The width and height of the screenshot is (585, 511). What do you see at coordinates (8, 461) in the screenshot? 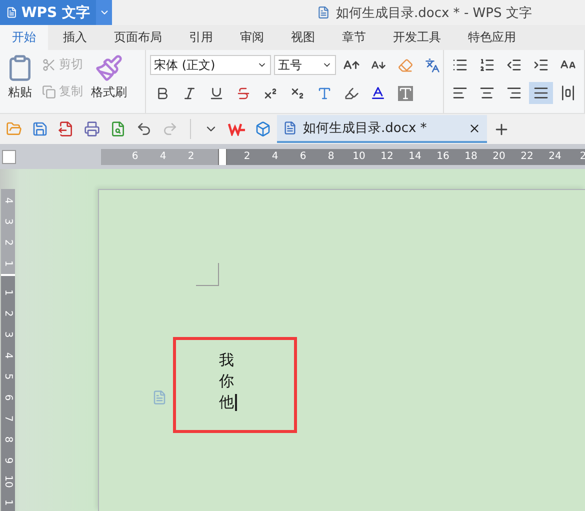
I see `ruler-number: 9` at bounding box center [8, 461].